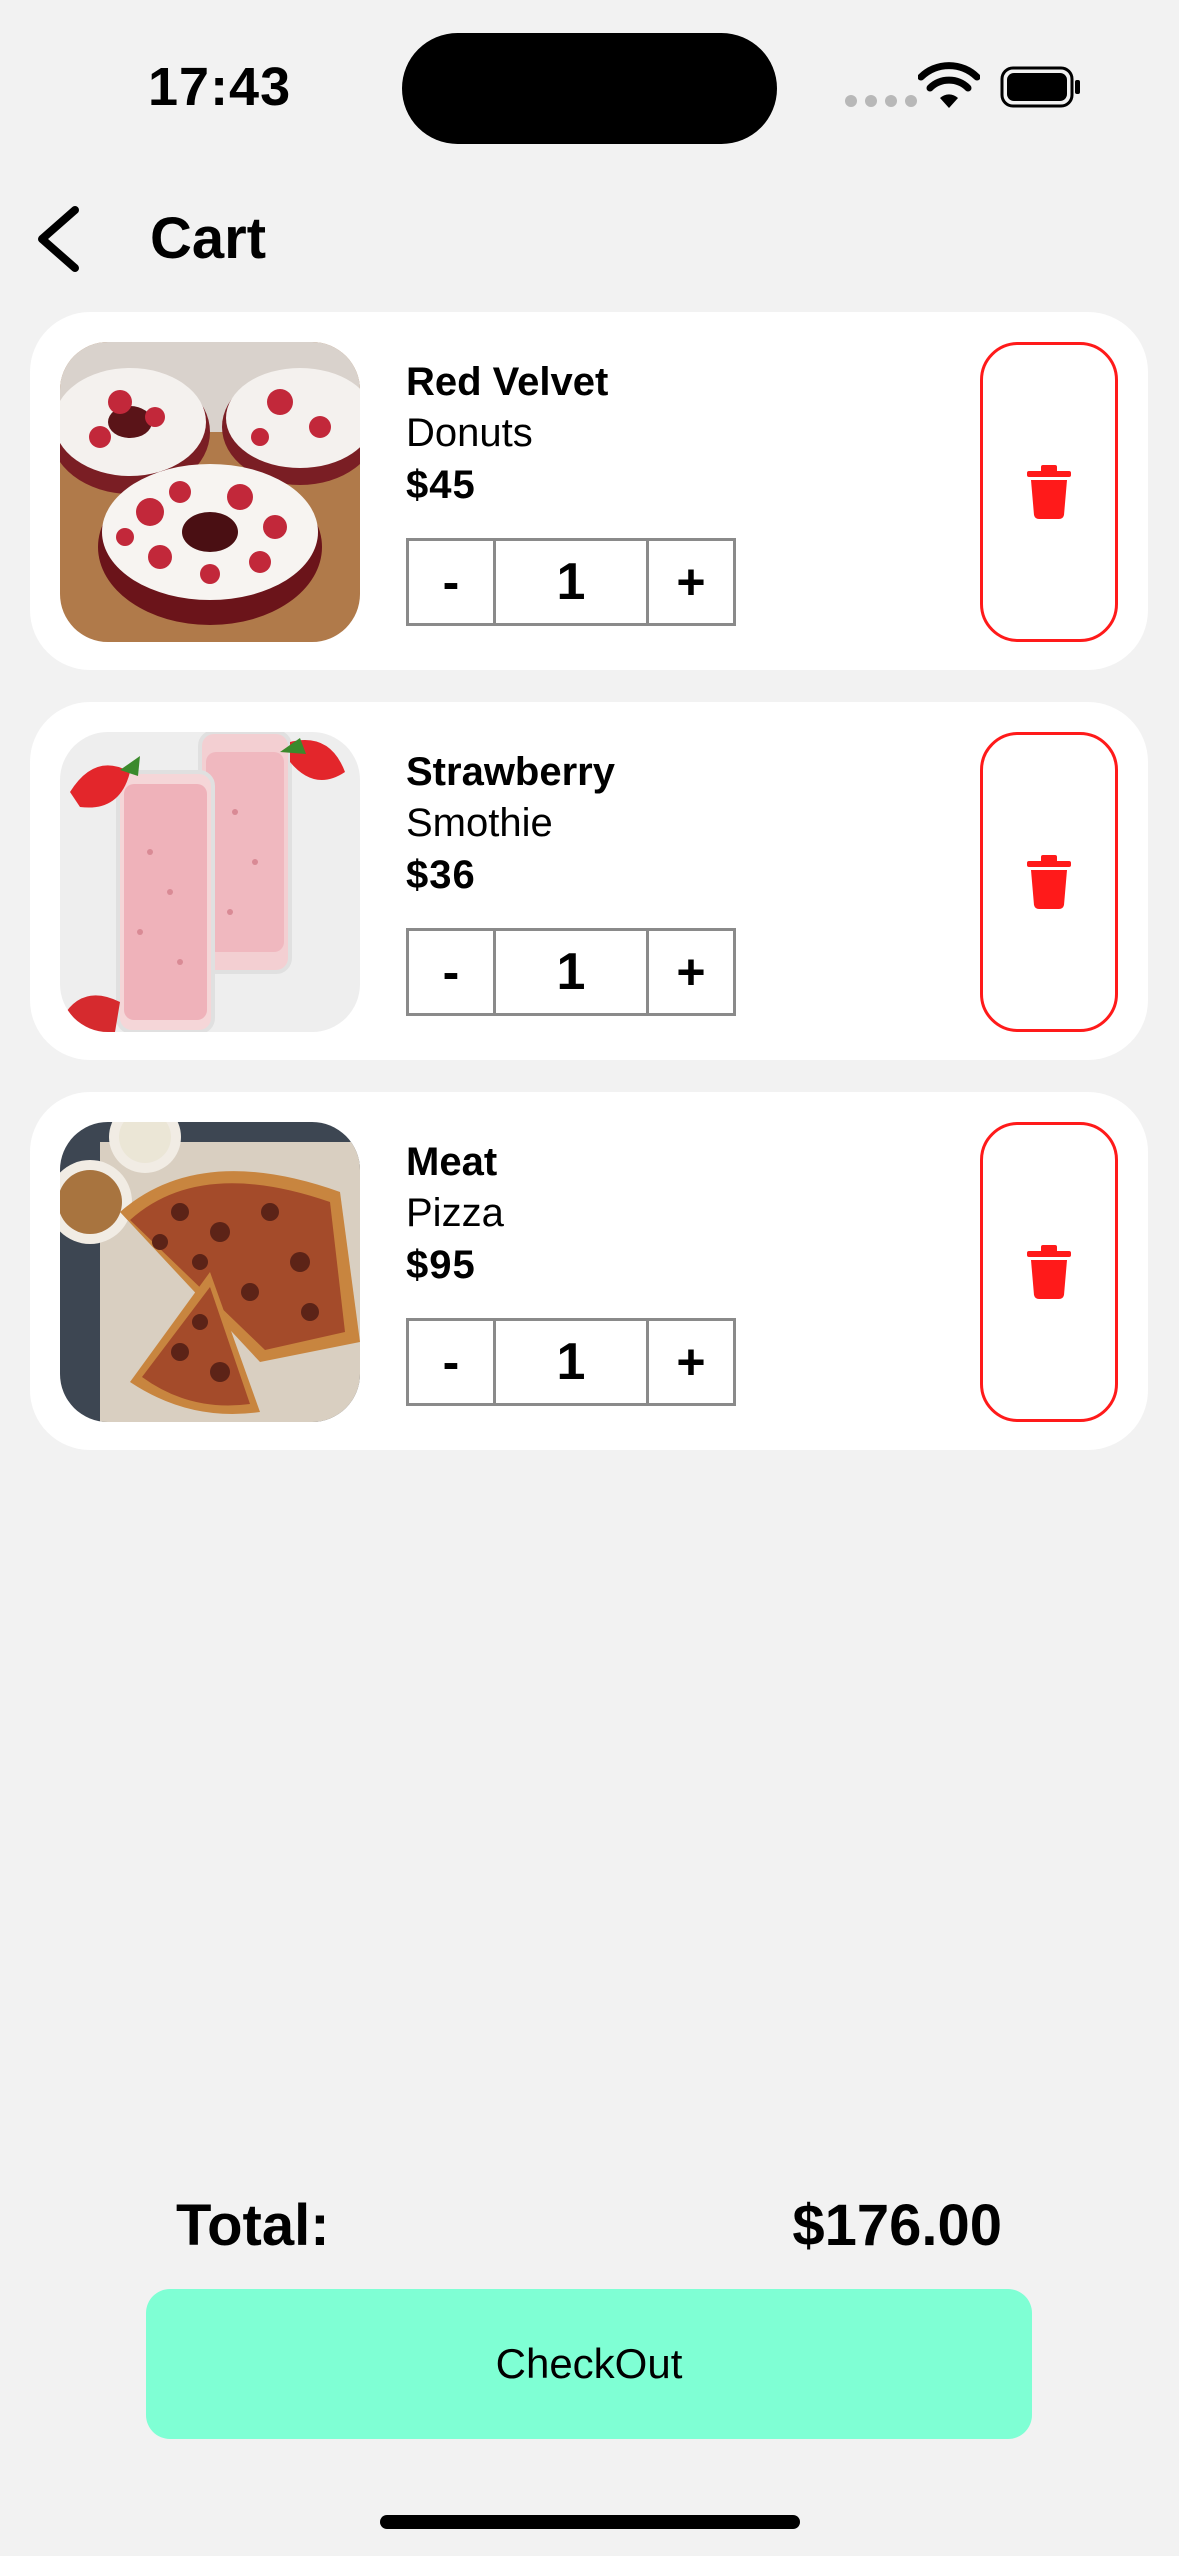 The image size is (1179, 2556). I want to click on product-image-donuts, so click(210, 492).